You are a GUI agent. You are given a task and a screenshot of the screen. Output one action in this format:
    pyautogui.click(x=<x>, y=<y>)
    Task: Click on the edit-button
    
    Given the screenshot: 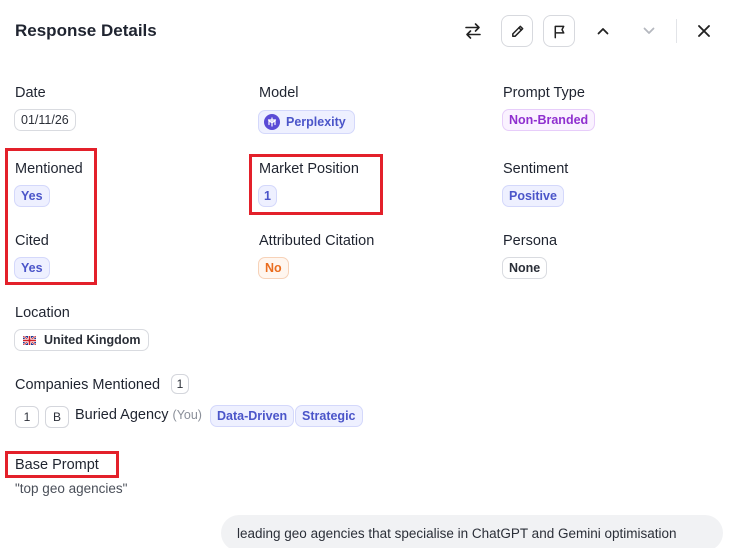 What is the action you would take?
    pyautogui.click(x=517, y=31)
    